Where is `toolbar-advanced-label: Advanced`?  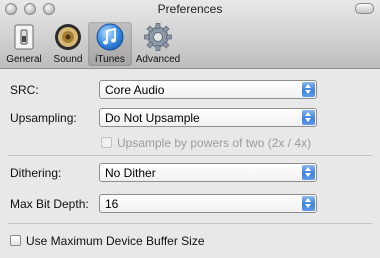 toolbar-advanced-label: Advanced is located at coordinates (158, 59).